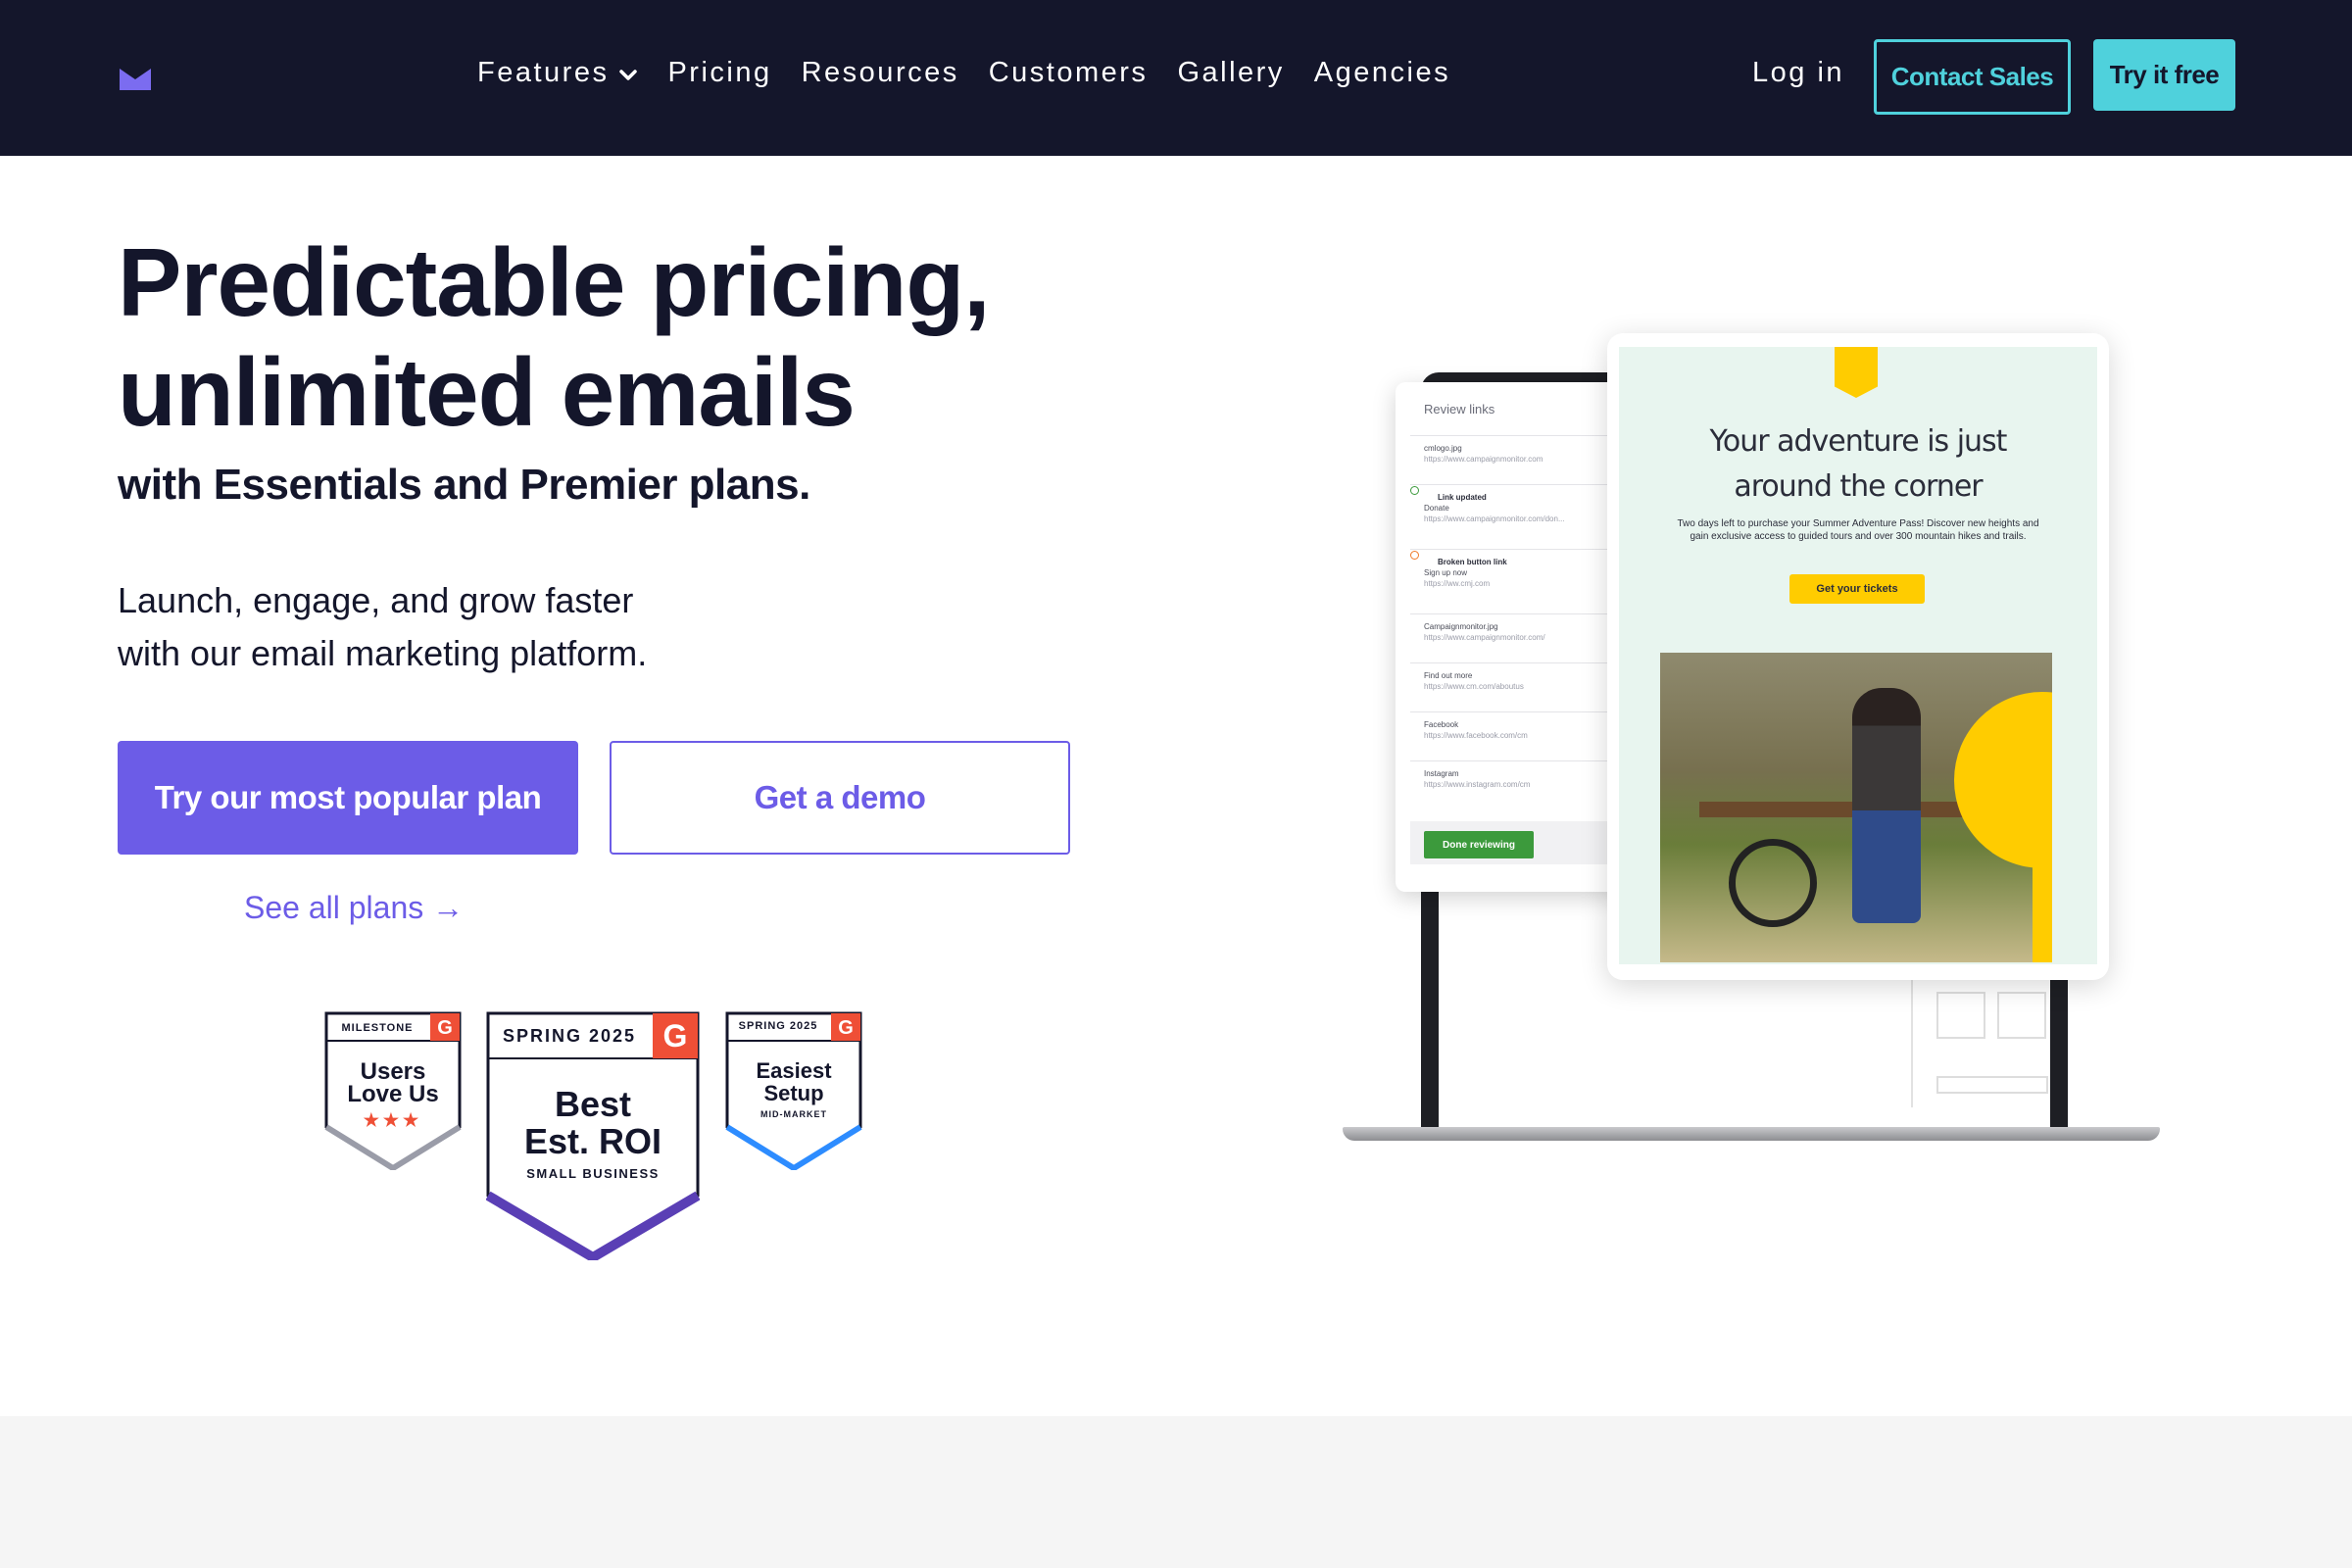  Describe the element at coordinates (1472, 562) in the screenshot. I see `review-link-status: Broken button link` at that location.